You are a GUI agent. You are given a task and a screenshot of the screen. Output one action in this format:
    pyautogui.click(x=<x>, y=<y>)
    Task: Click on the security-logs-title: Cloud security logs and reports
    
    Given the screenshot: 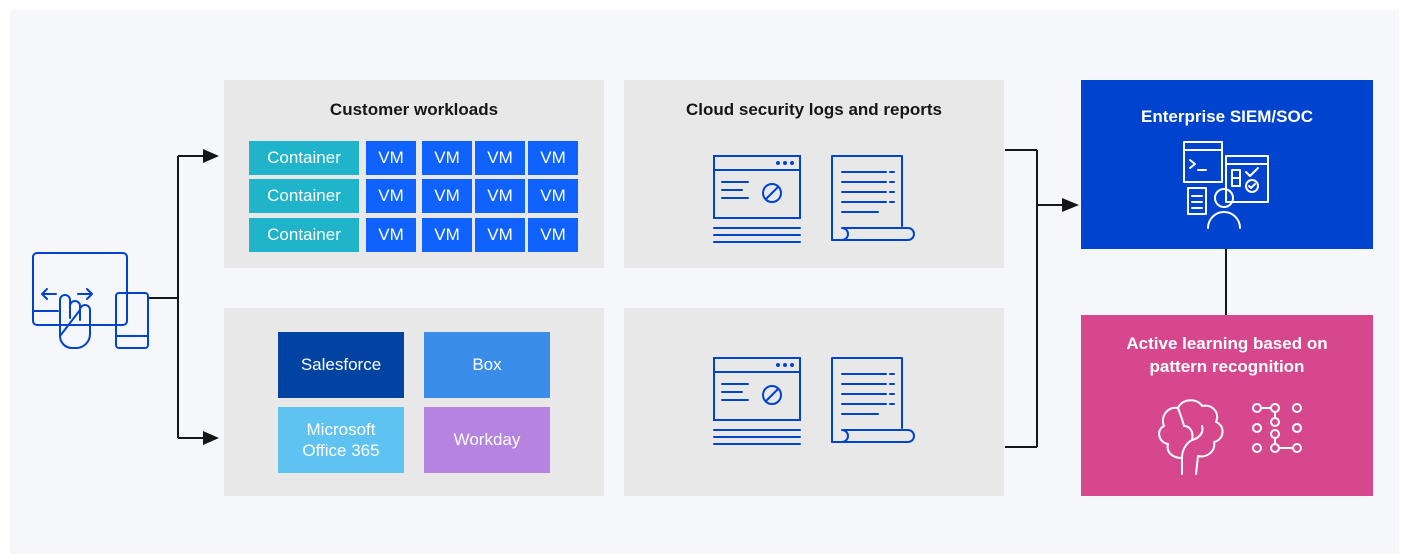 What is the action you would take?
    pyautogui.click(x=814, y=109)
    